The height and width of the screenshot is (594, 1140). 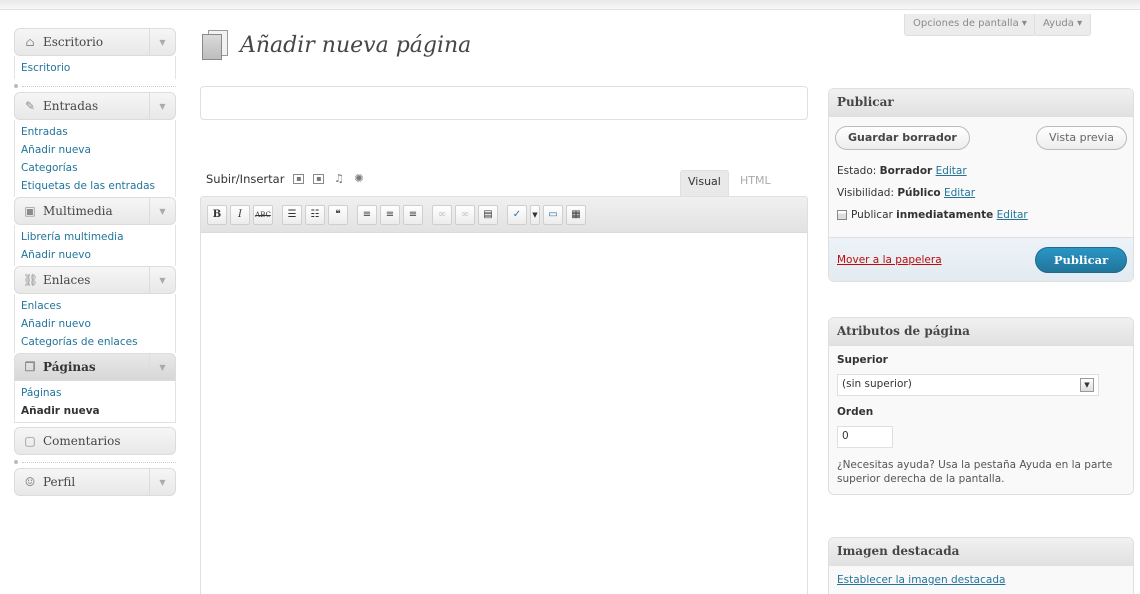 What do you see at coordinates (30, 441) in the screenshot?
I see `comment-icon: ▢` at bounding box center [30, 441].